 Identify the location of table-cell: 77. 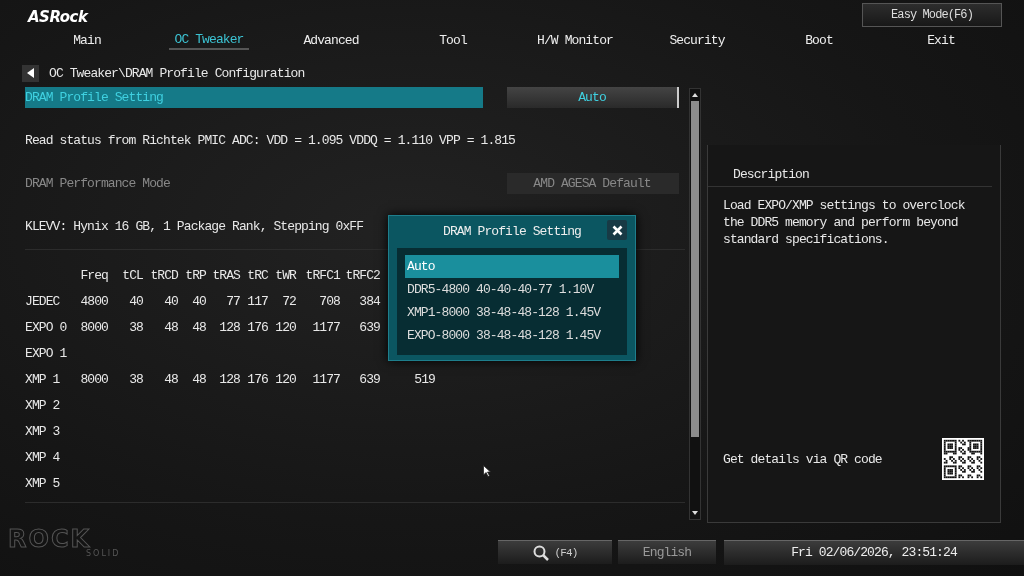
(233, 301).